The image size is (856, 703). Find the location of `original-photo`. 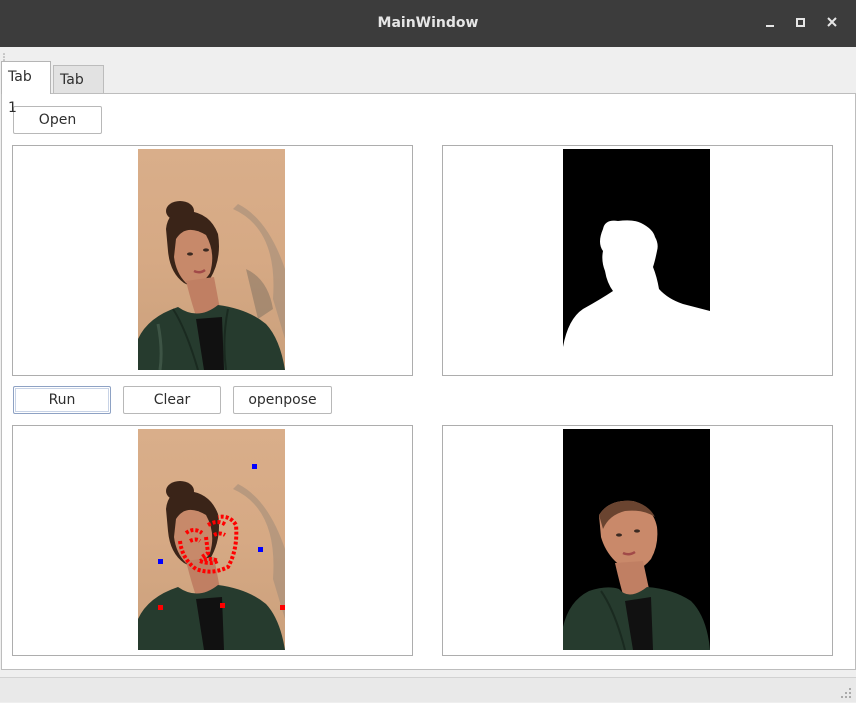

original-photo is located at coordinates (211, 259).